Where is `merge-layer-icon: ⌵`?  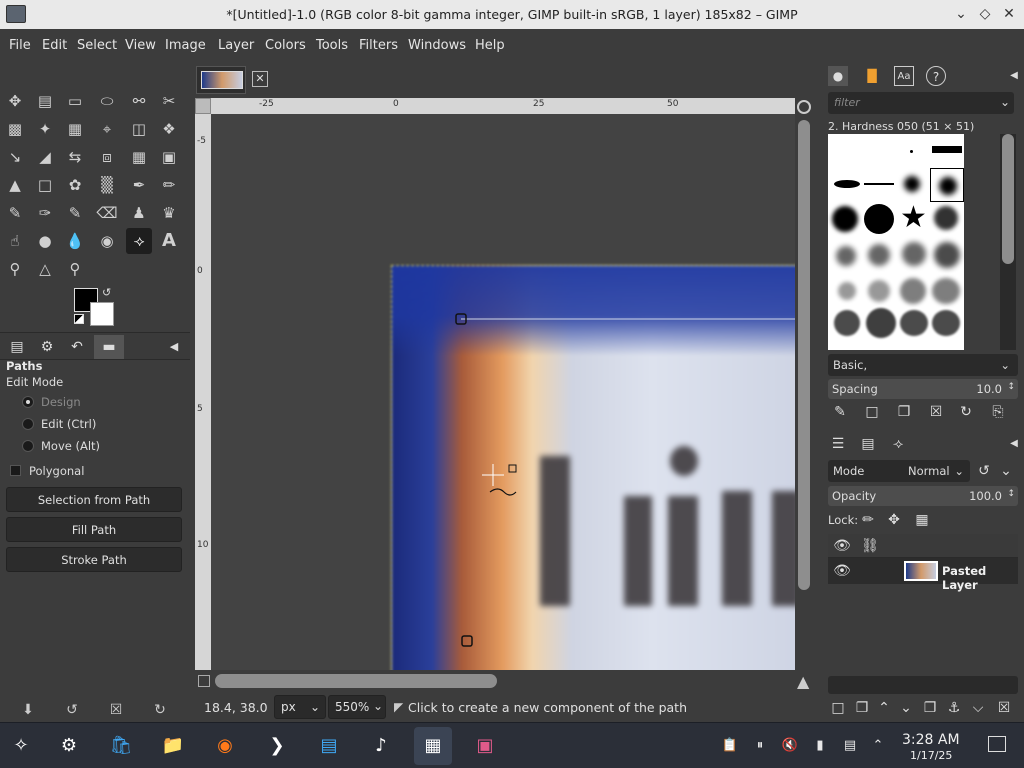
merge-layer-icon: ⌵ is located at coordinates (978, 708).